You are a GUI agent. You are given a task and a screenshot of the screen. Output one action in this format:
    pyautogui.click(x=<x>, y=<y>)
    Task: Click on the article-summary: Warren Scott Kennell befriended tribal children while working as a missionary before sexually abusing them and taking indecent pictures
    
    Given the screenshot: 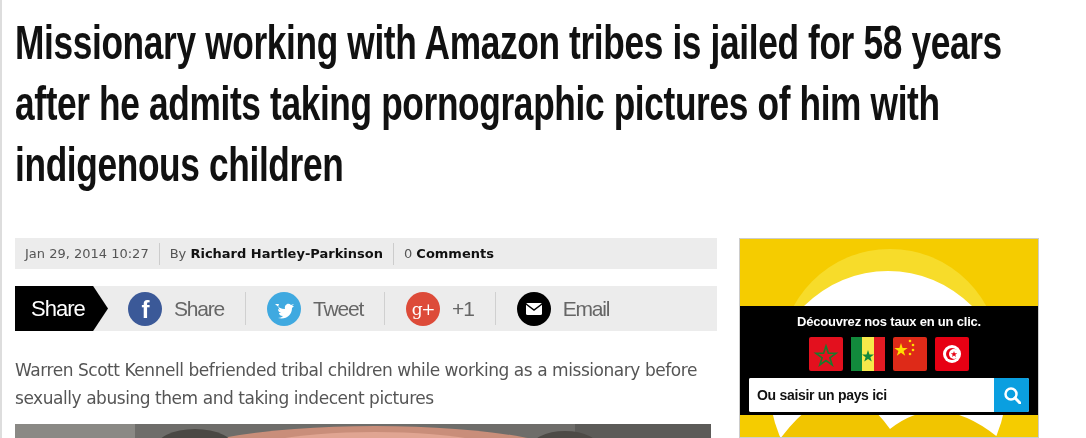 What is the action you would take?
    pyautogui.click(x=356, y=384)
    